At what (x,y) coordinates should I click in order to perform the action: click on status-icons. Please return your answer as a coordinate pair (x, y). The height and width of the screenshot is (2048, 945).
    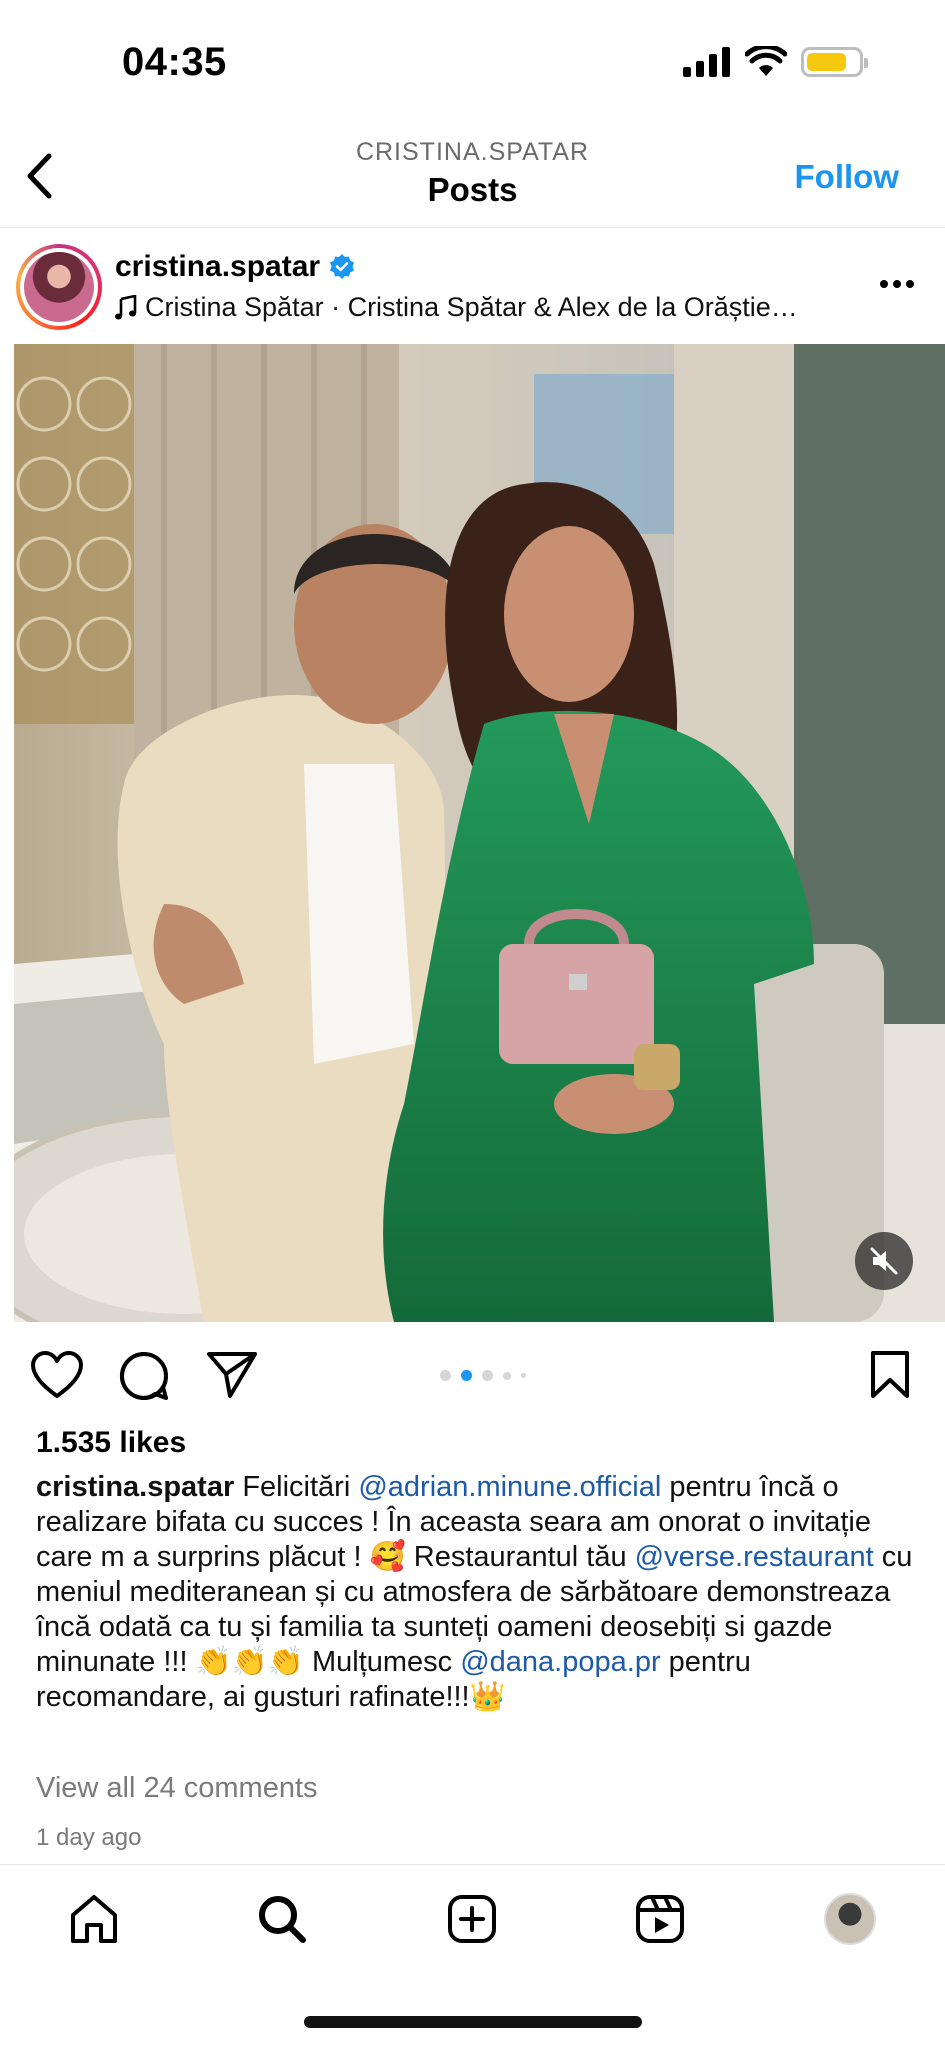
    Looking at the image, I should click on (775, 62).